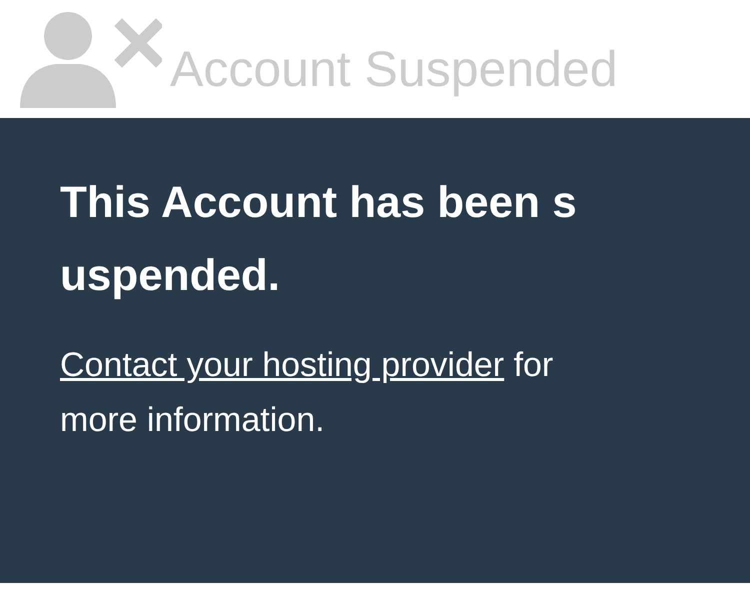 The image size is (750, 604). I want to click on suspension-heading: This Account has been suspended., so click(319, 239).